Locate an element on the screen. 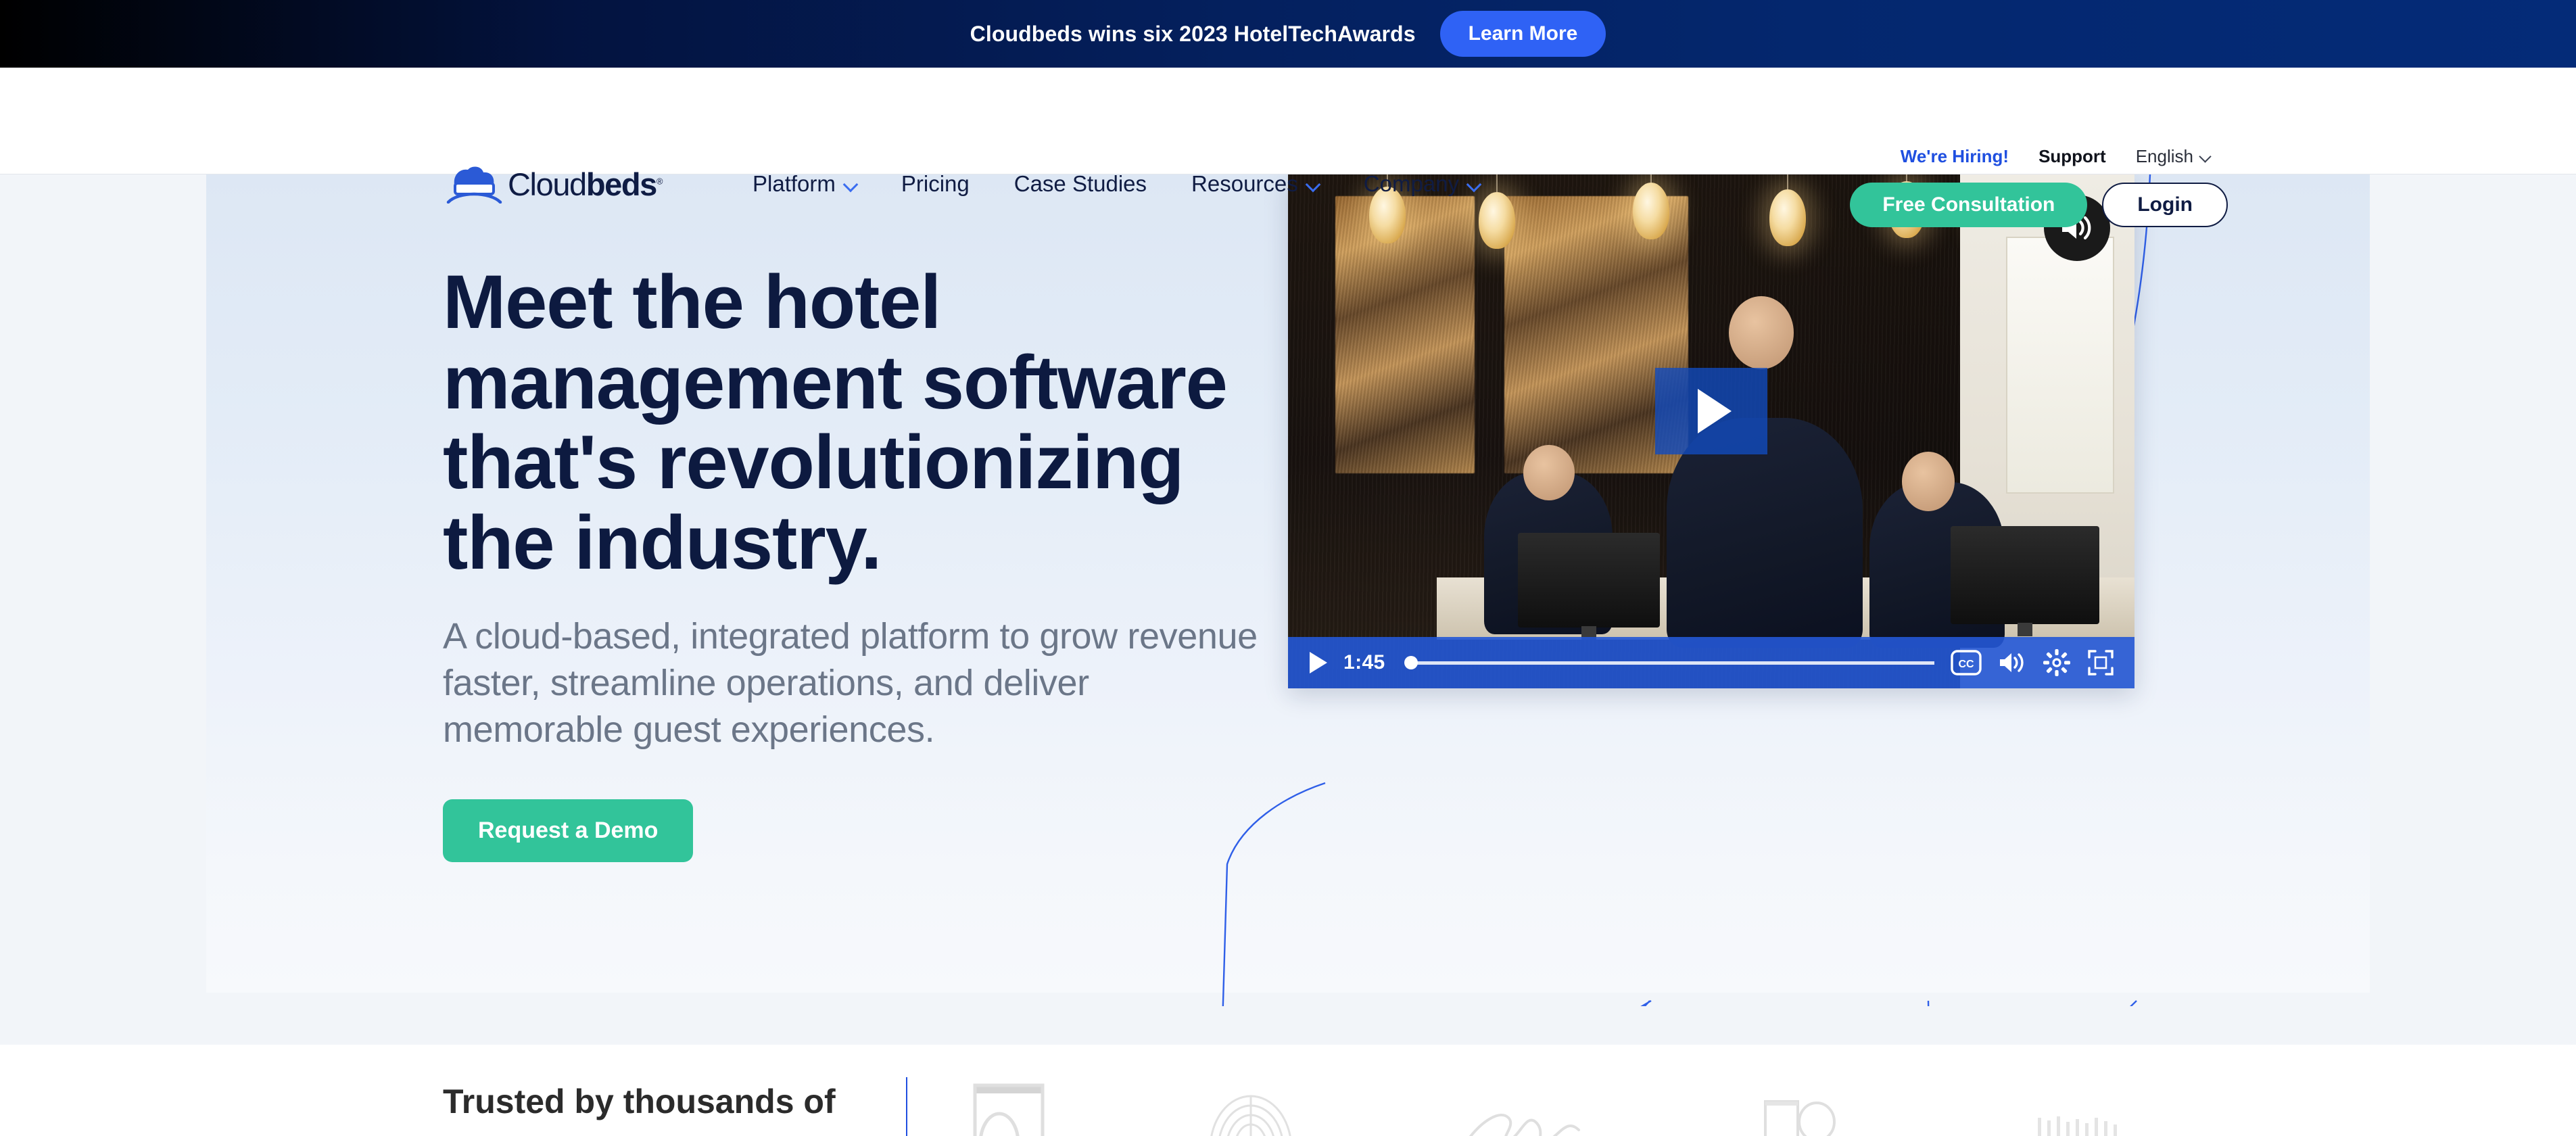 This screenshot has height=1136, width=2576. header-cta-group: Free Consultation Login is located at coordinates (2039, 205).